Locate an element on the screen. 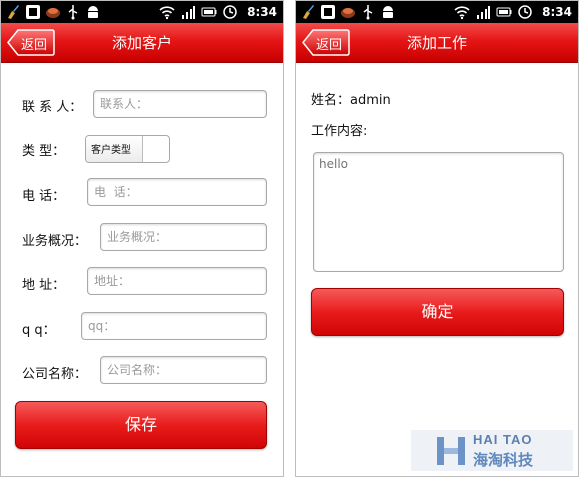  title-bar: 返回 添加客户 is located at coordinates (142, 43).